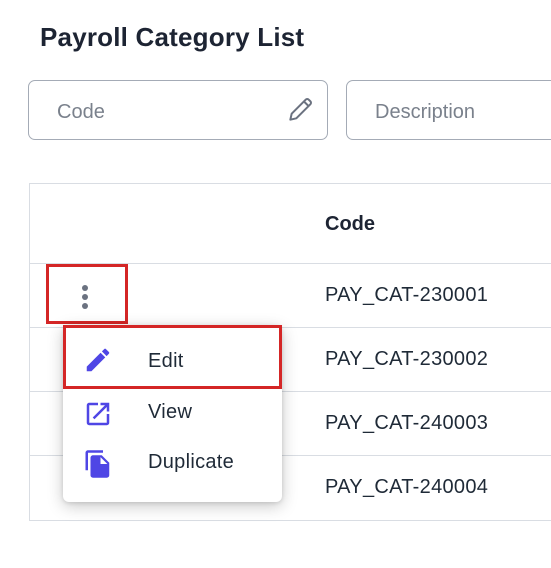 The width and height of the screenshot is (551, 568). I want to click on open-in-new-icon, so click(98, 414).